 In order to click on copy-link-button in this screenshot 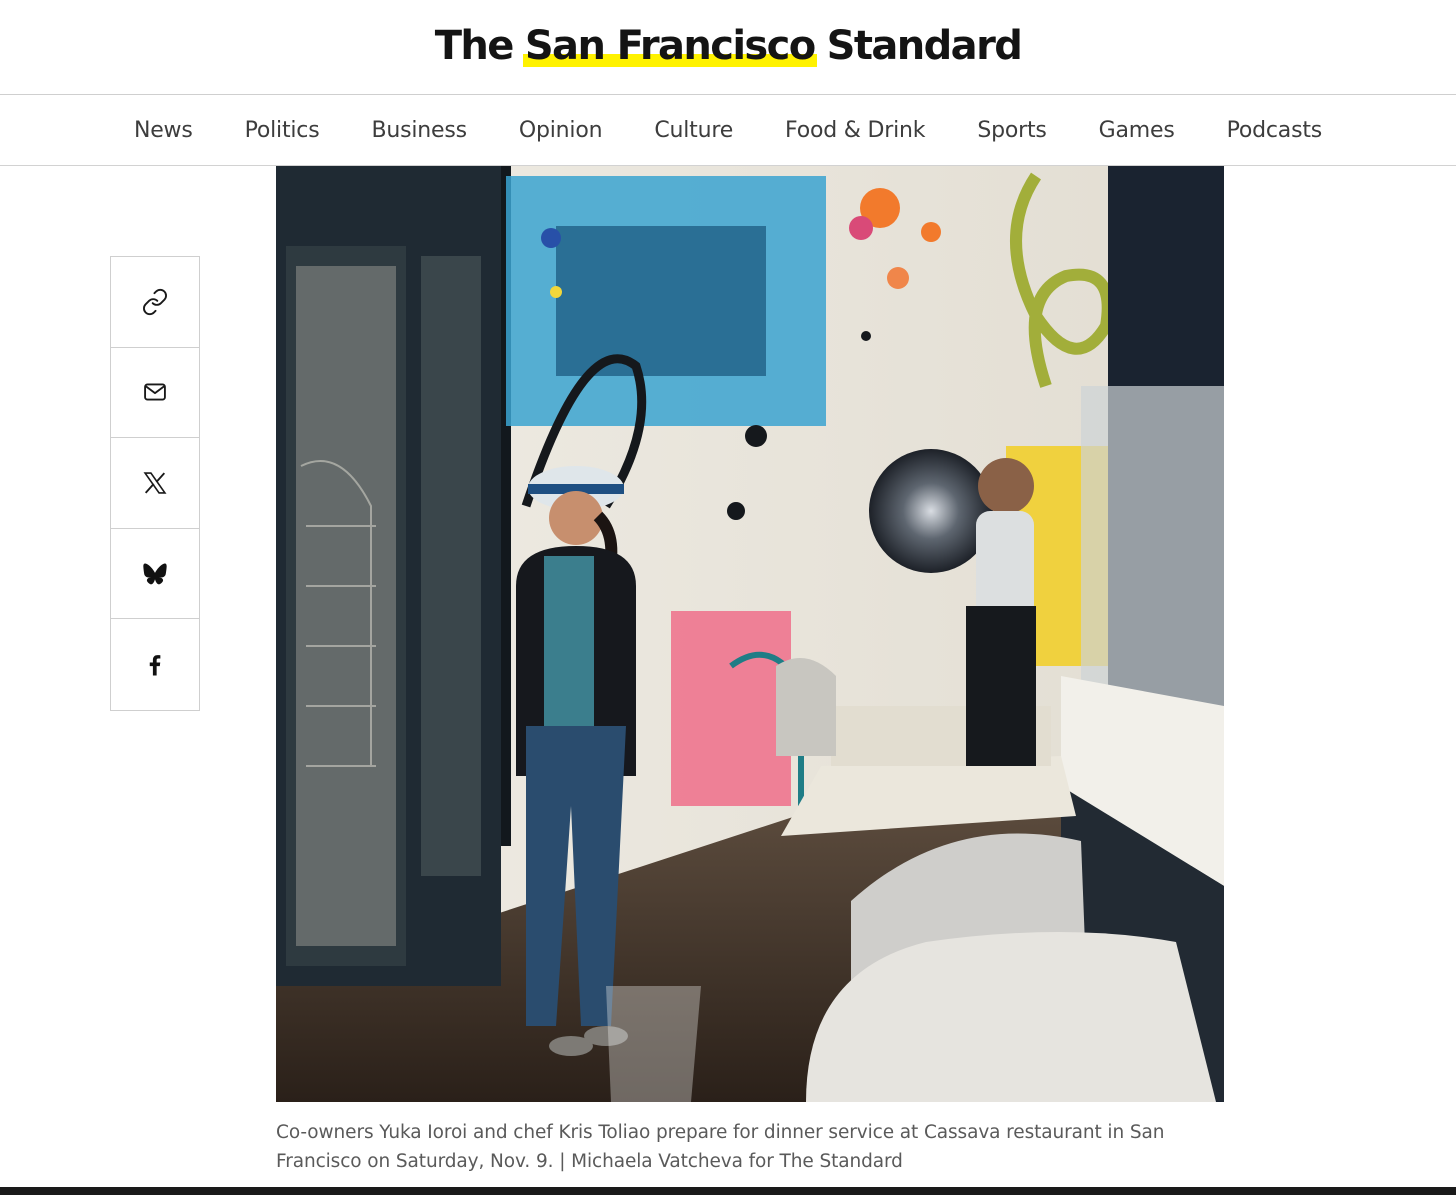, I will do `click(155, 302)`.